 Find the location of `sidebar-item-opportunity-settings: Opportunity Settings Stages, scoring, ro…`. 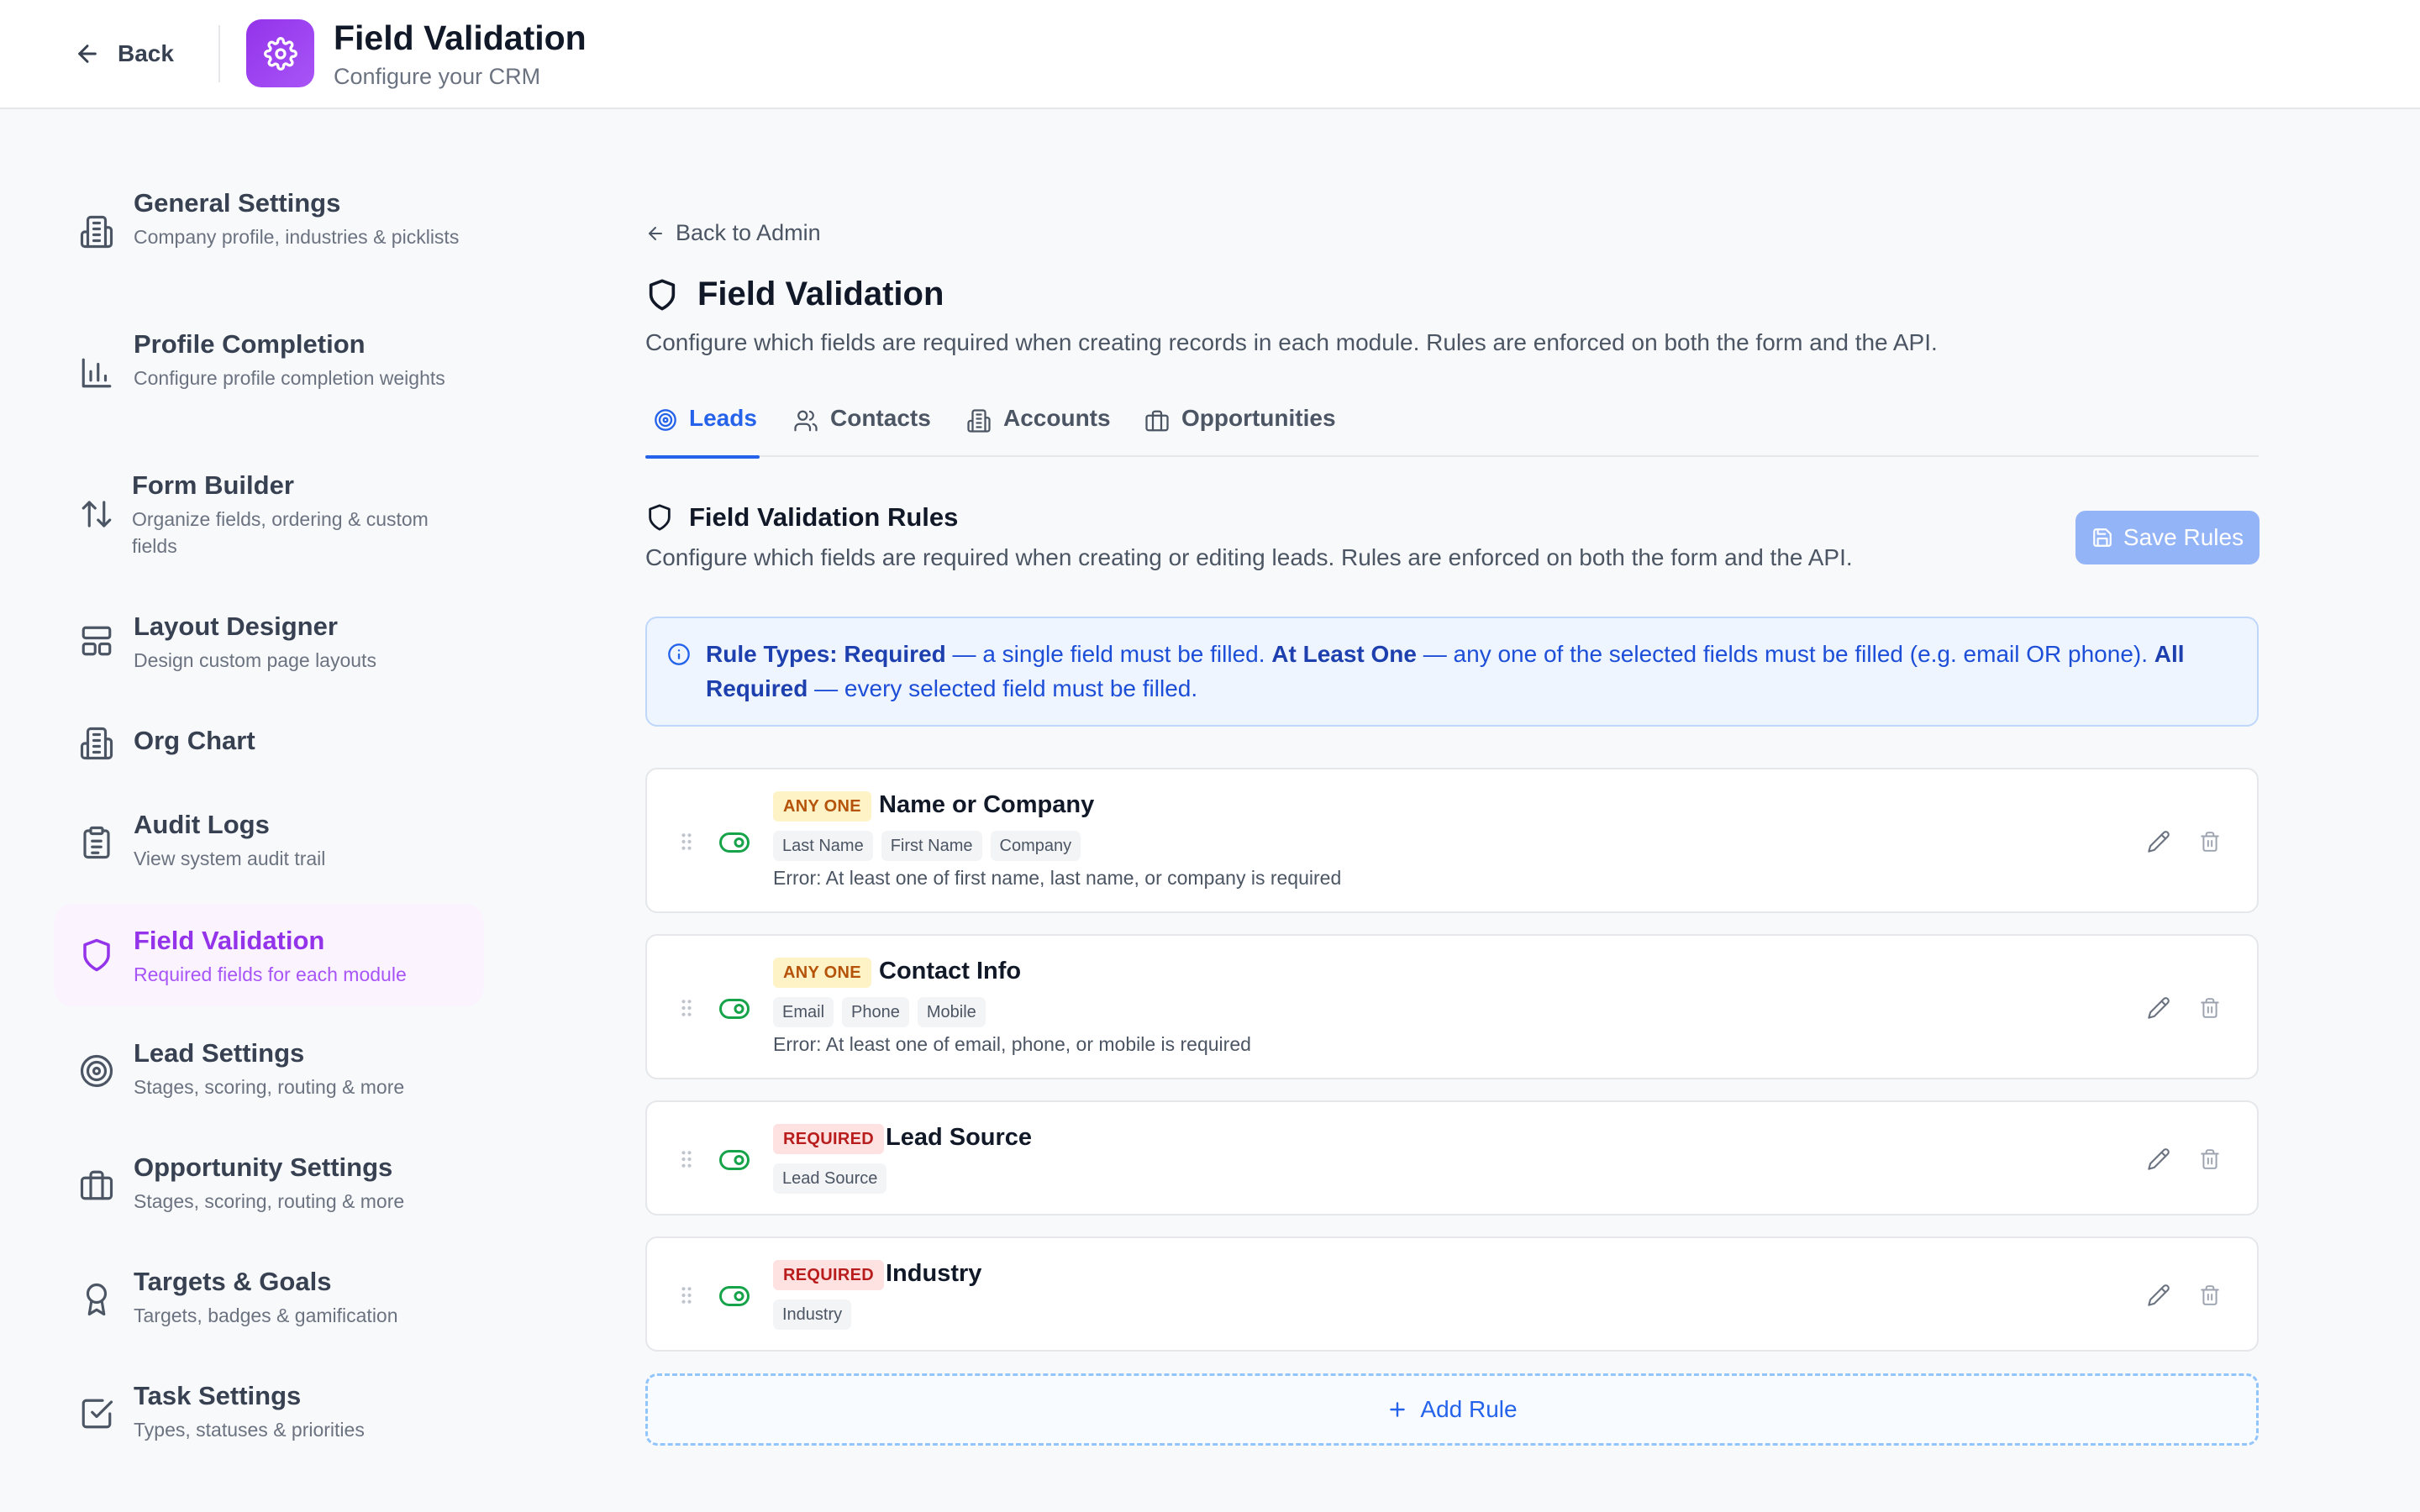

sidebar-item-opportunity-settings: Opportunity Settings Stages, scoring, ro… is located at coordinates (269, 1188).